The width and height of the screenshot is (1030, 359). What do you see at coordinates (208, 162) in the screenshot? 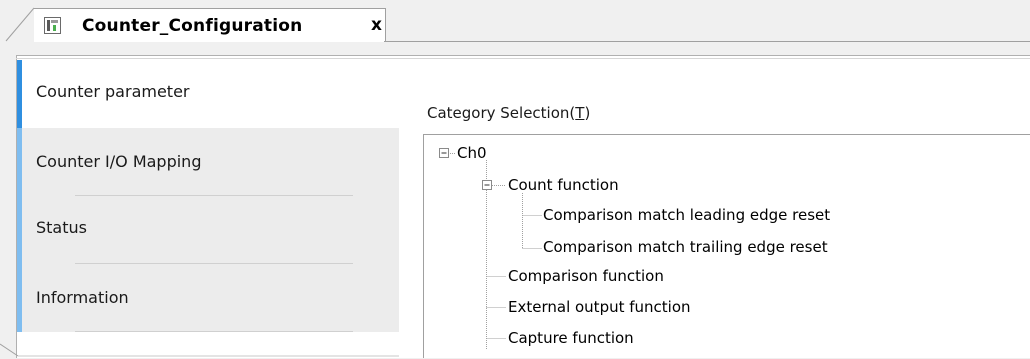
I see `tab-counter-io-mapping: Counter I/O Mapping` at bounding box center [208, 162].